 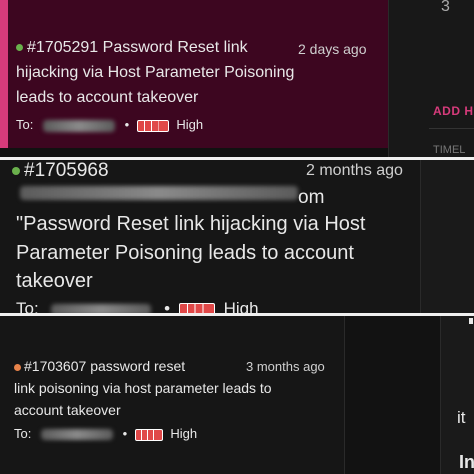 What do you see at coordinates (67, 410) in the screenshot?
I see `report-title-continued: account takeover` at bounding box center [67, 410].